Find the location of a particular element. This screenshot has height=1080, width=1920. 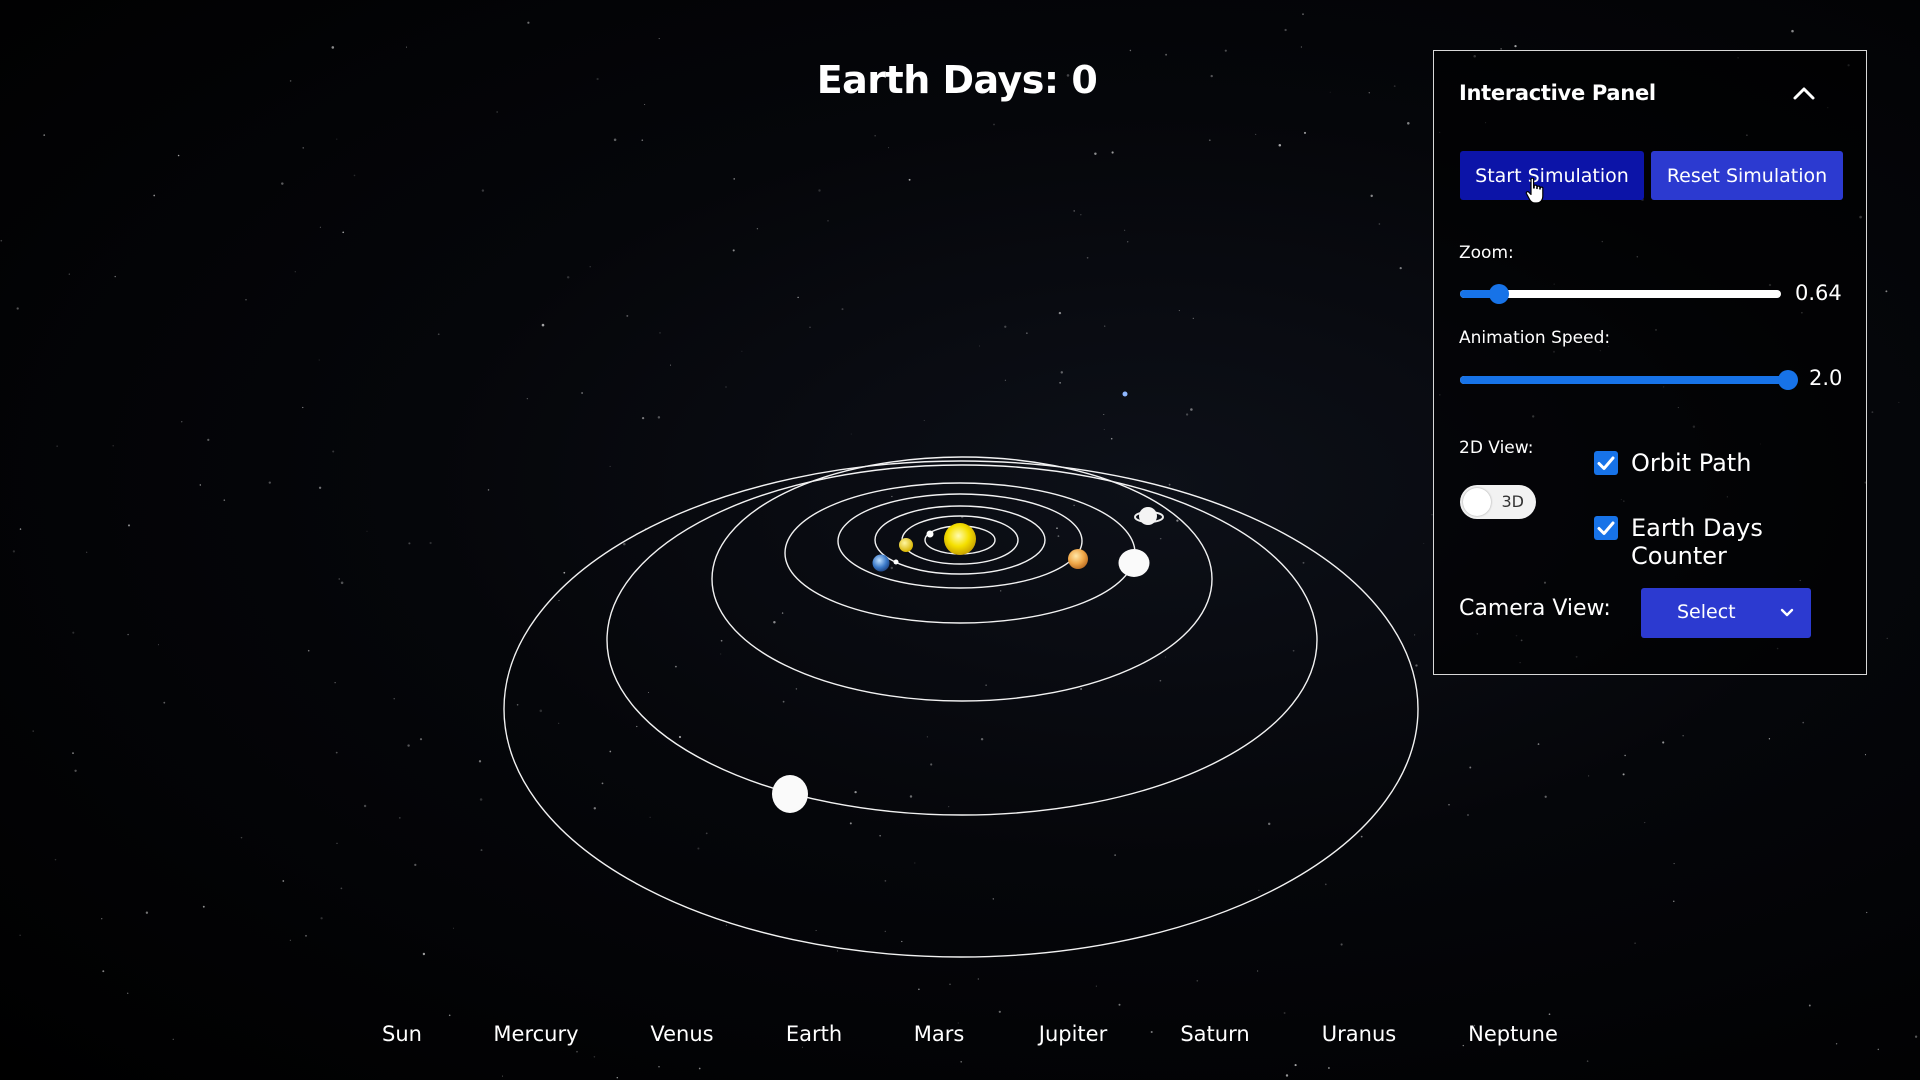

sun-body is located at coordinates (960, 539).